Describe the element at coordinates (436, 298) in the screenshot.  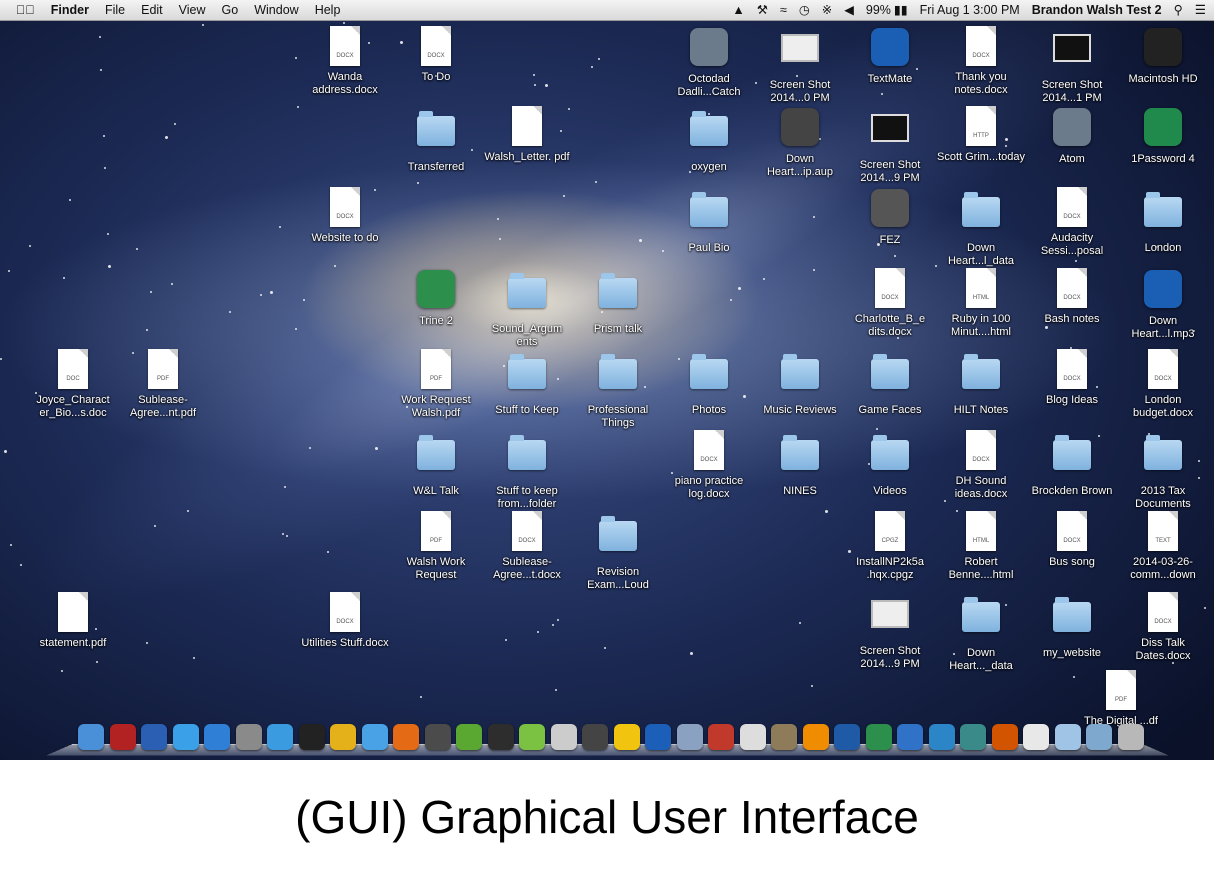
I see `desktop-app: Trine 2` at that location.